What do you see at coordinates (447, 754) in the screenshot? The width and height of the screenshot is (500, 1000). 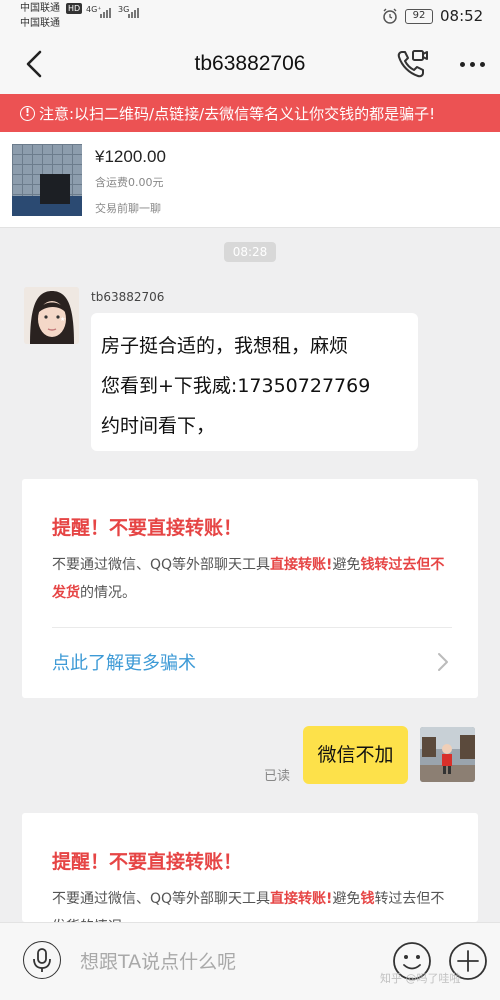 I see `my-avatar` at bounding box center [447, 754].